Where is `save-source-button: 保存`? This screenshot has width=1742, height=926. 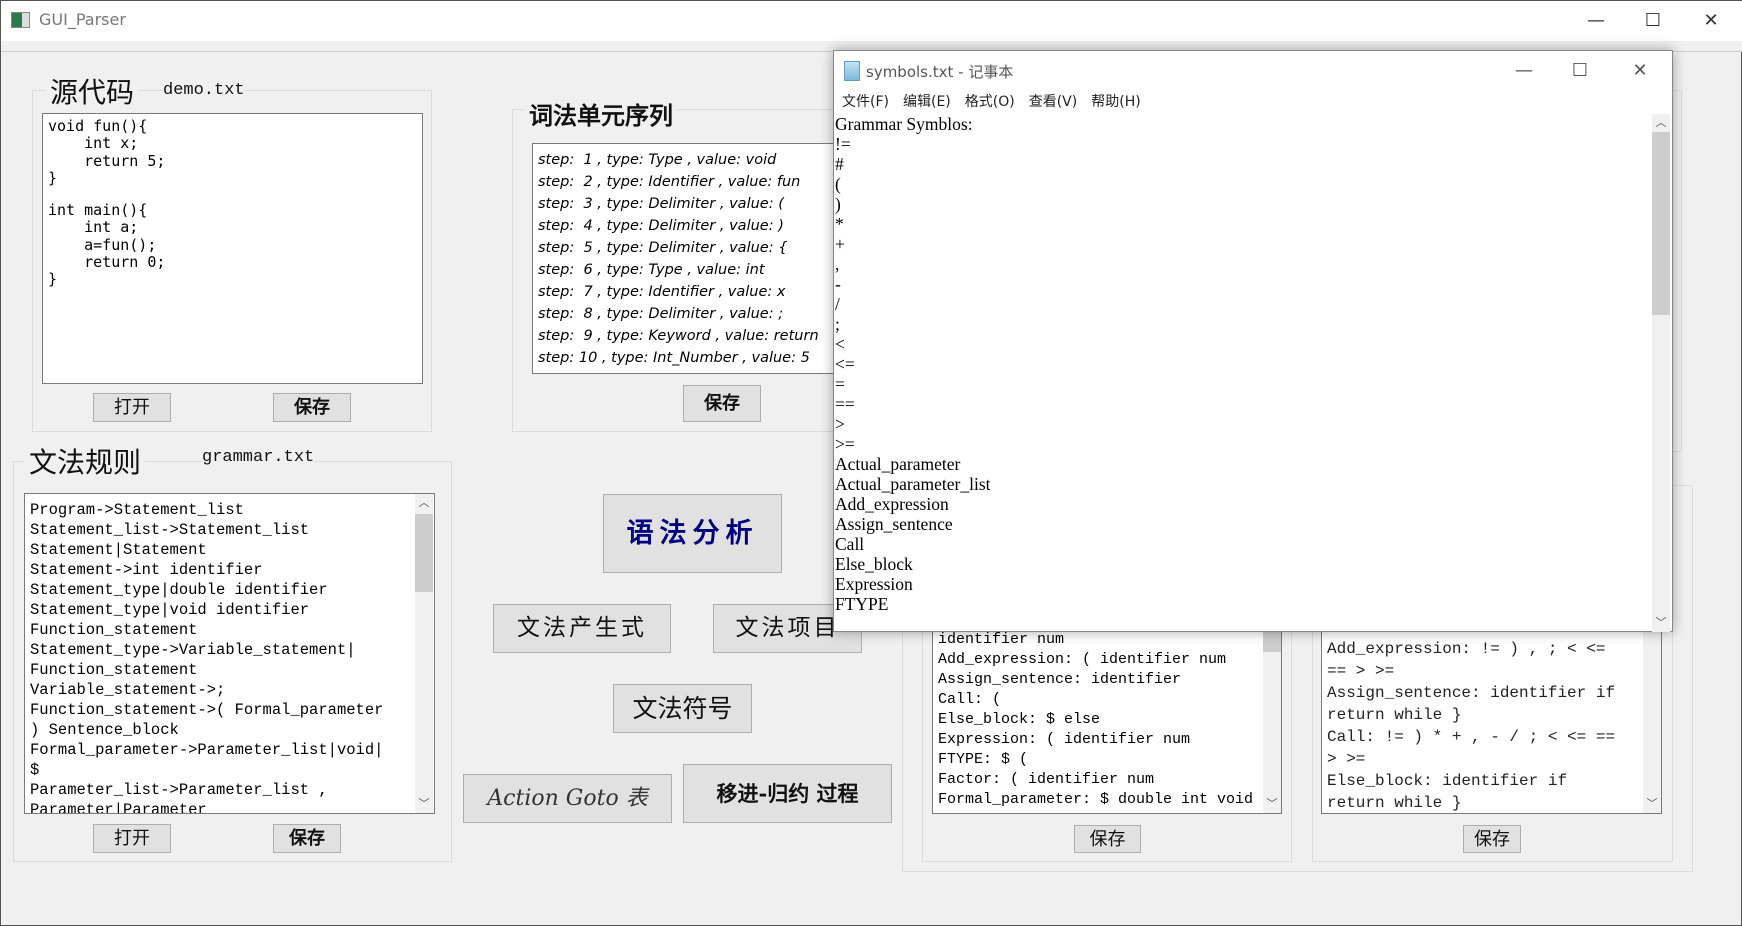 save-source-button: 保存 is located at coordinates (312, 407).